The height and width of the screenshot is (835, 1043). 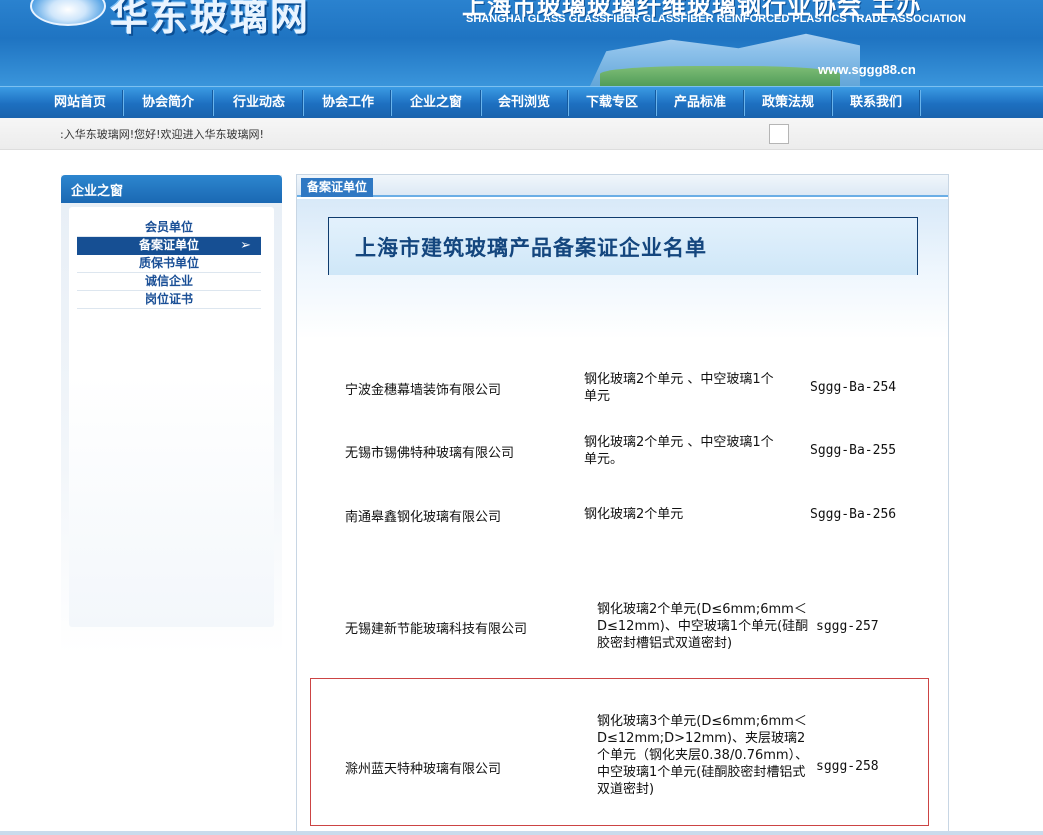 I want to click on marquee-checkbox, so click(x=779, y=134).